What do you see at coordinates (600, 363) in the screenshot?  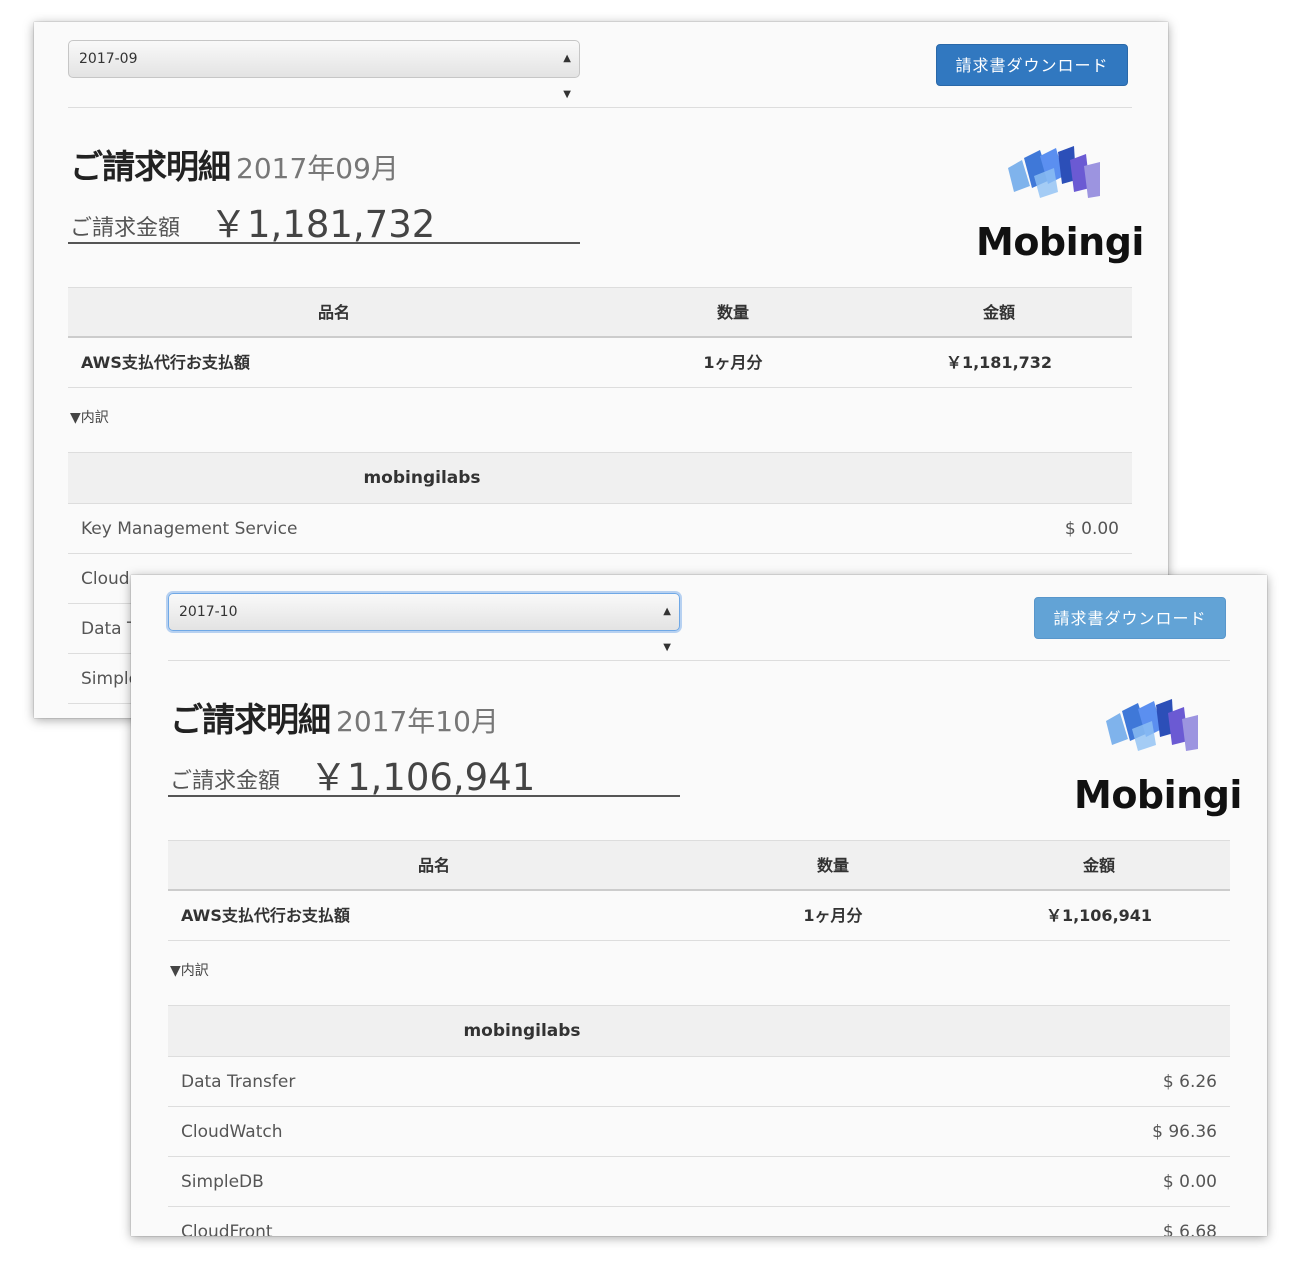 I see `table-row: AWS支払代行お支払額 1ヶ月分 ￥1,181,732` at bounding box center [600, 363].